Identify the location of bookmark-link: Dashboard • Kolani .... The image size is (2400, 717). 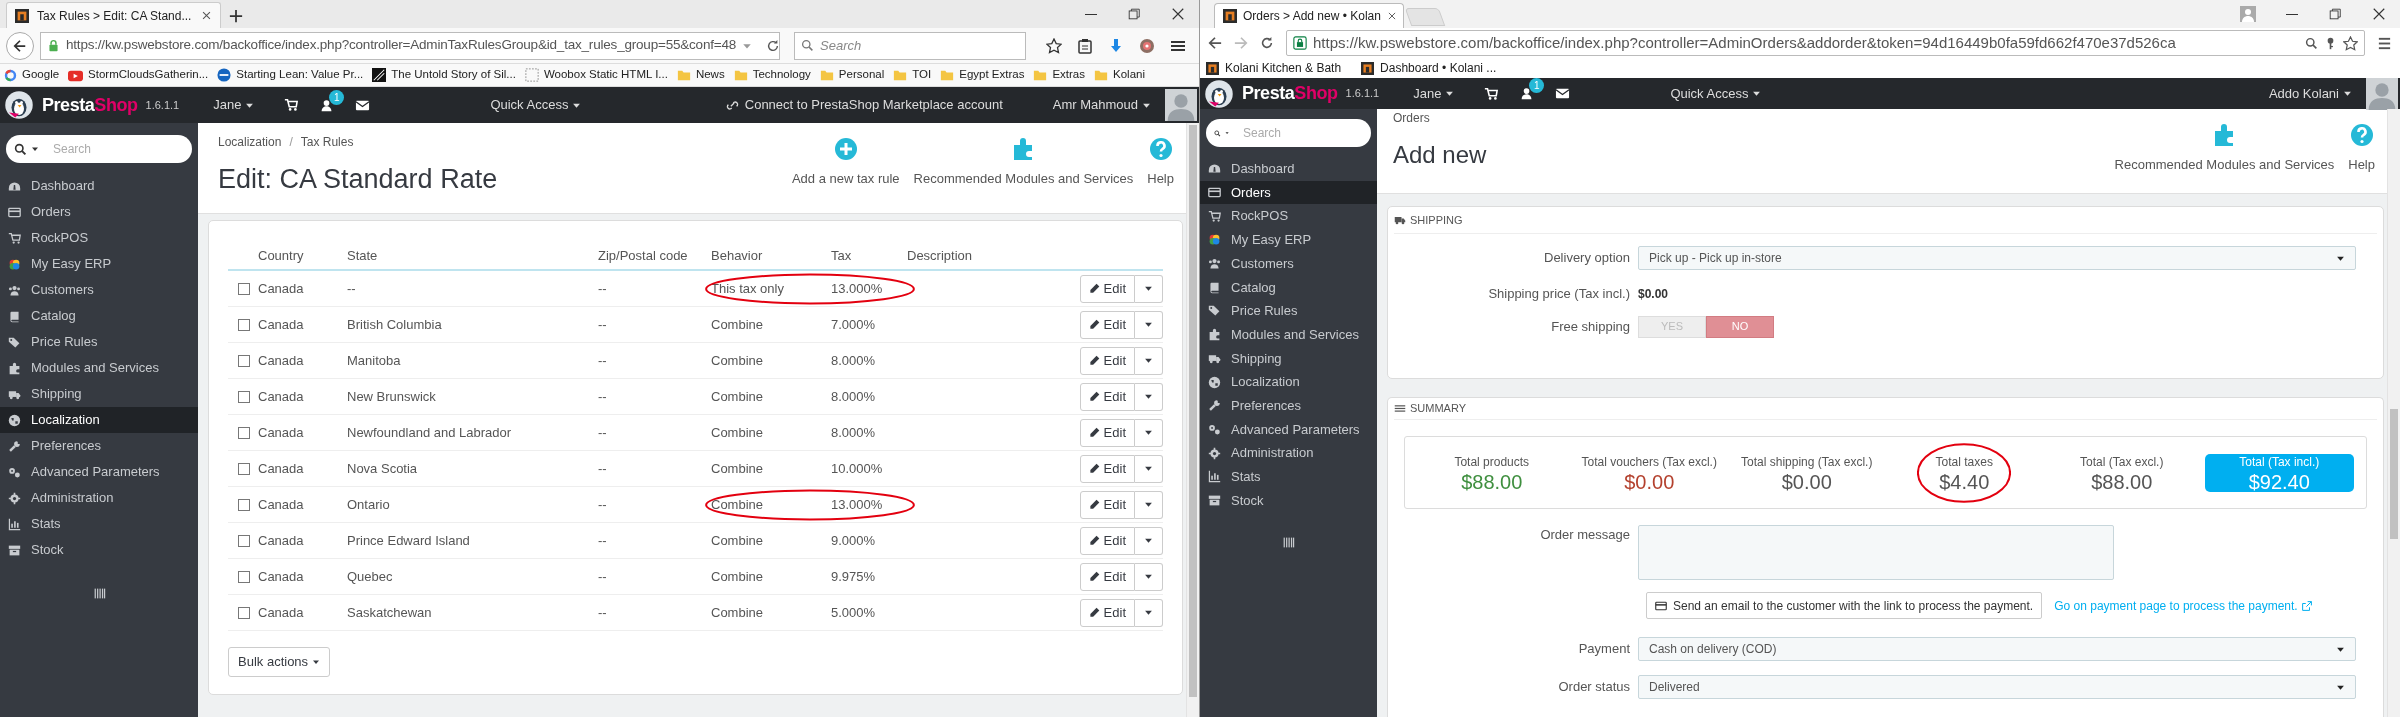
(1429, 68).